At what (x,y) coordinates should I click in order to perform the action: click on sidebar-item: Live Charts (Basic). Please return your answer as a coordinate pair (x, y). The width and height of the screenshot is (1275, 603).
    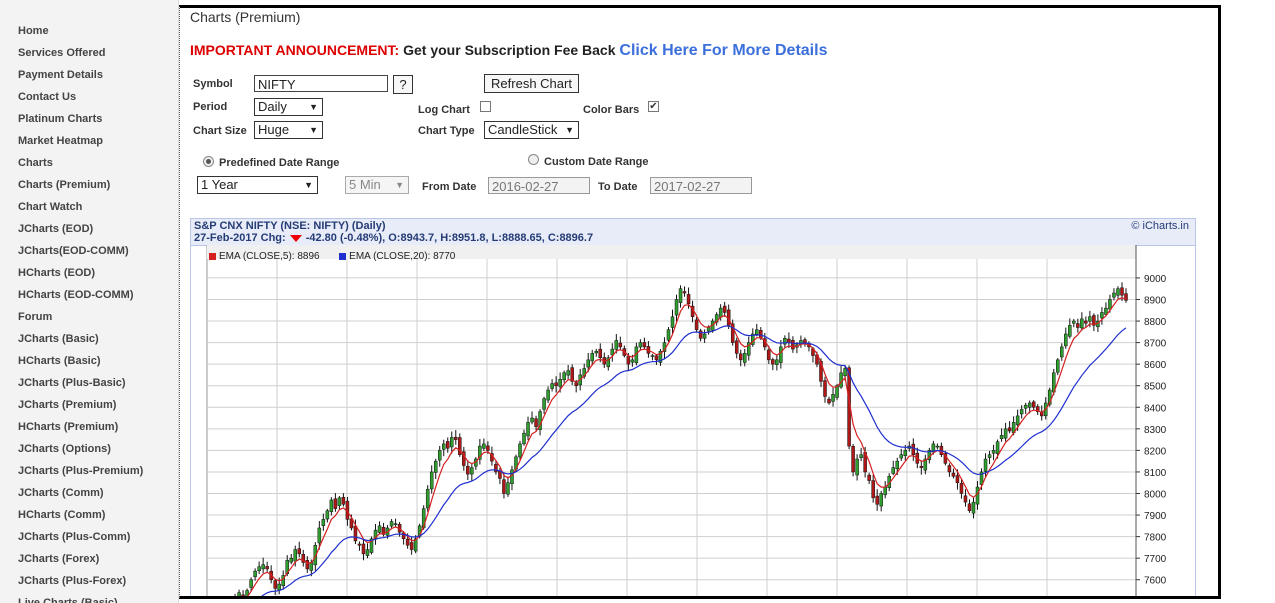
    Looking at the image, I should click on (98, 597).